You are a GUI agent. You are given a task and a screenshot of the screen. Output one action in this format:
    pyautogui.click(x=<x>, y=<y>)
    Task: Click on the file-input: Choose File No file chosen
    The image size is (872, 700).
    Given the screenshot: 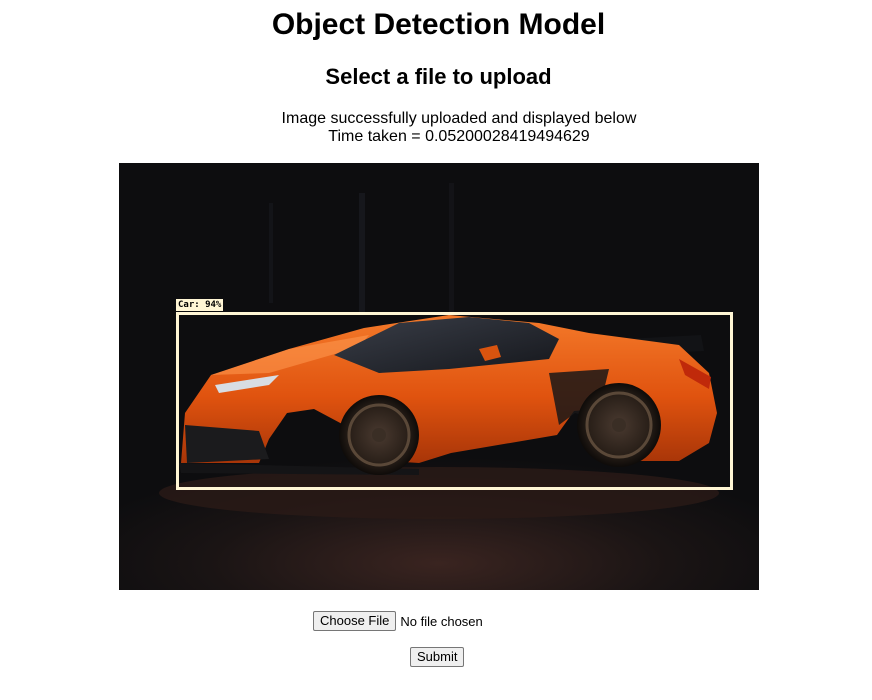 What is the action you would take?
    pyautogui.click(x=398, y=621)
    